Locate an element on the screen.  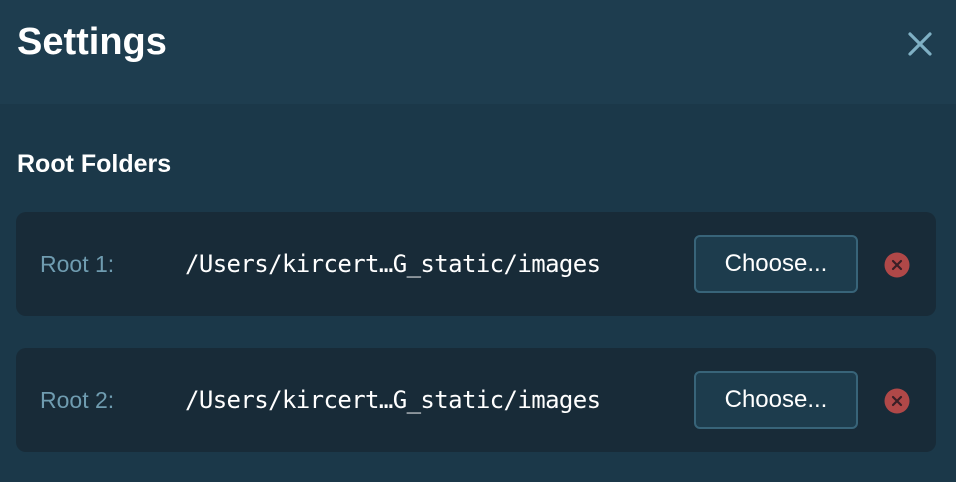
close-button is located at coordinates (920, 44).